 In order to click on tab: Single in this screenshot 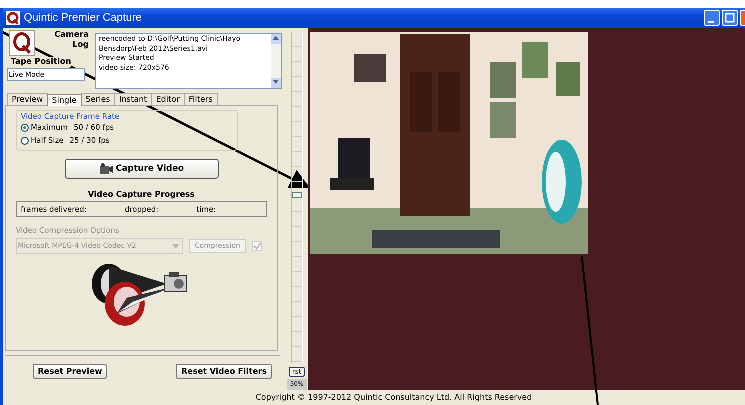, I will do `click(64, 100)`.